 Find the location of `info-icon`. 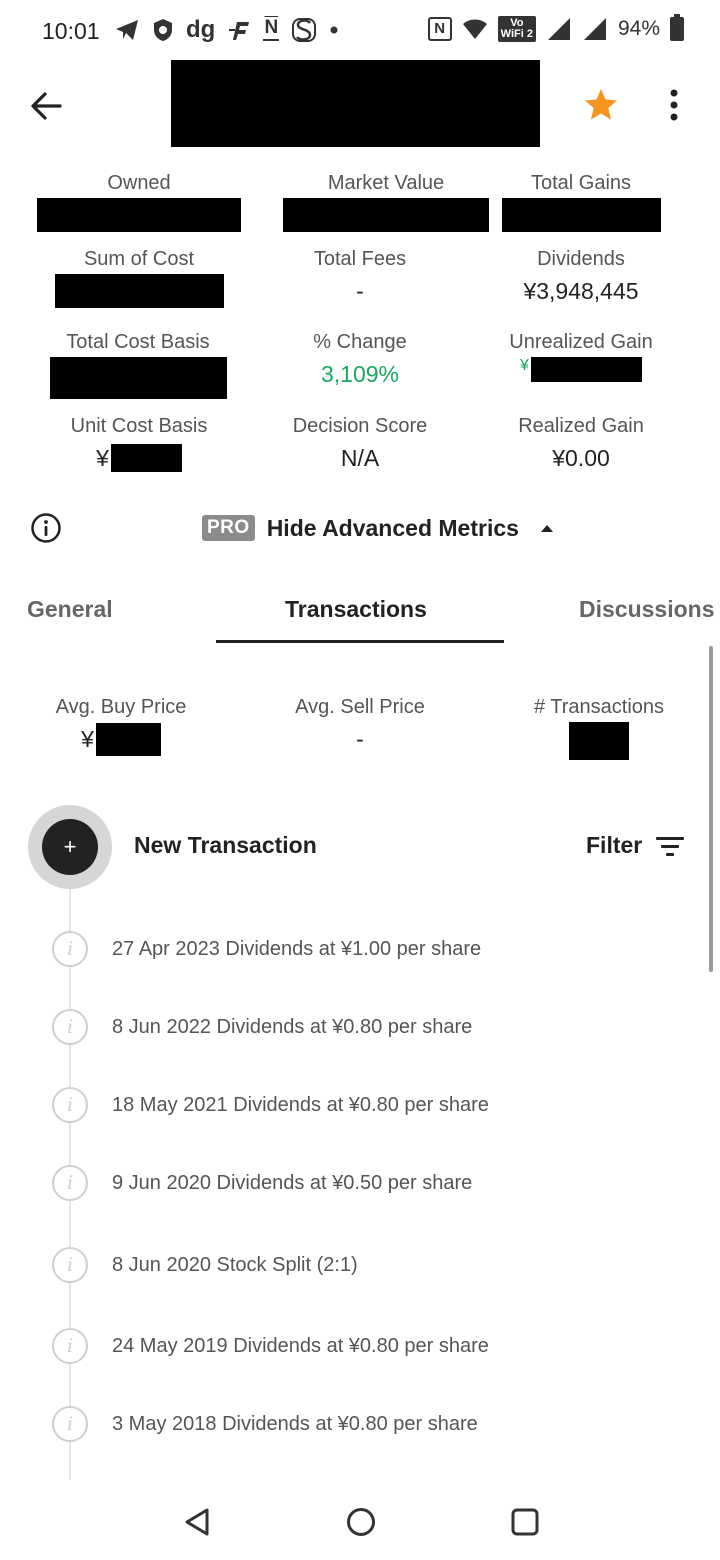

info-icon is located at coordinates (46, 528).